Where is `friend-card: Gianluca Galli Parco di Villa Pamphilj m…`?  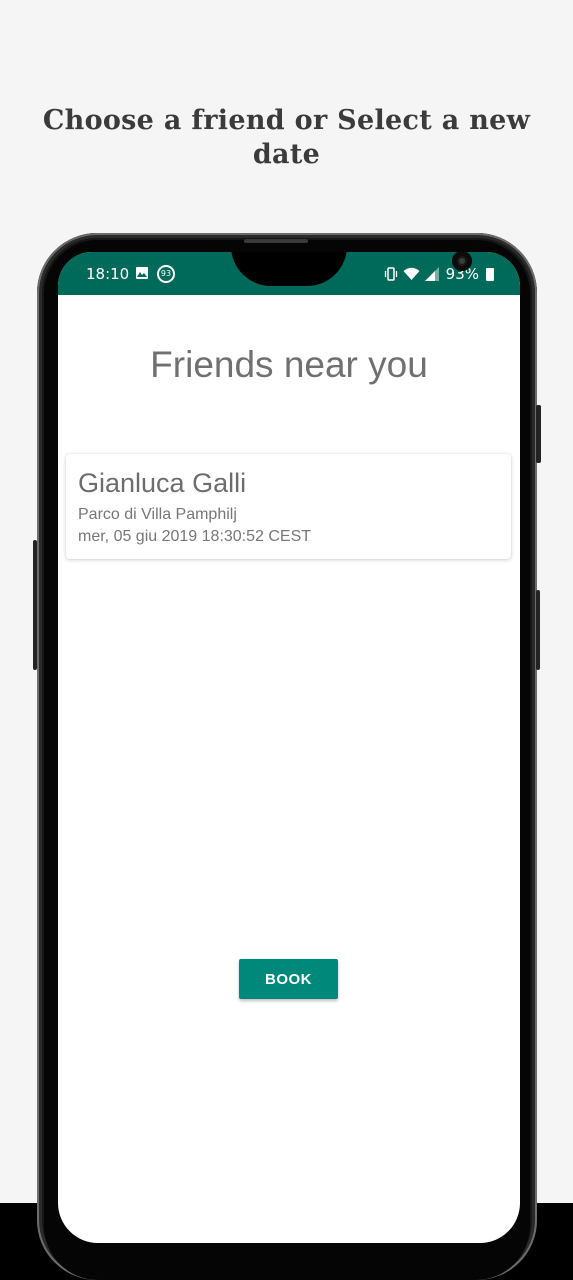
friend-card: Gianluca Galli Parco di Villa Pamphilj m… is located at coordinates (288, 506).